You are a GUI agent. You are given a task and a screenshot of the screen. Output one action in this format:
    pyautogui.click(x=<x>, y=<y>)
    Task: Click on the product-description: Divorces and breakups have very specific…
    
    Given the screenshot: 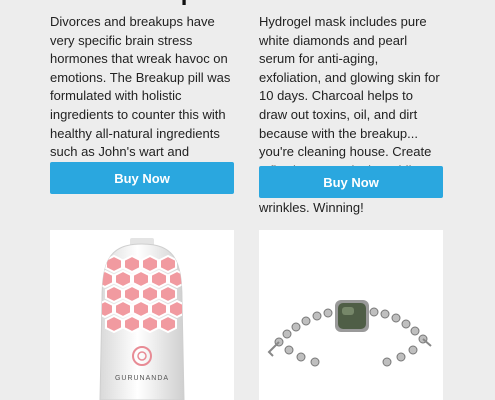 What is the action you would take?
    pyautogui.click(x=140, y=96)
    